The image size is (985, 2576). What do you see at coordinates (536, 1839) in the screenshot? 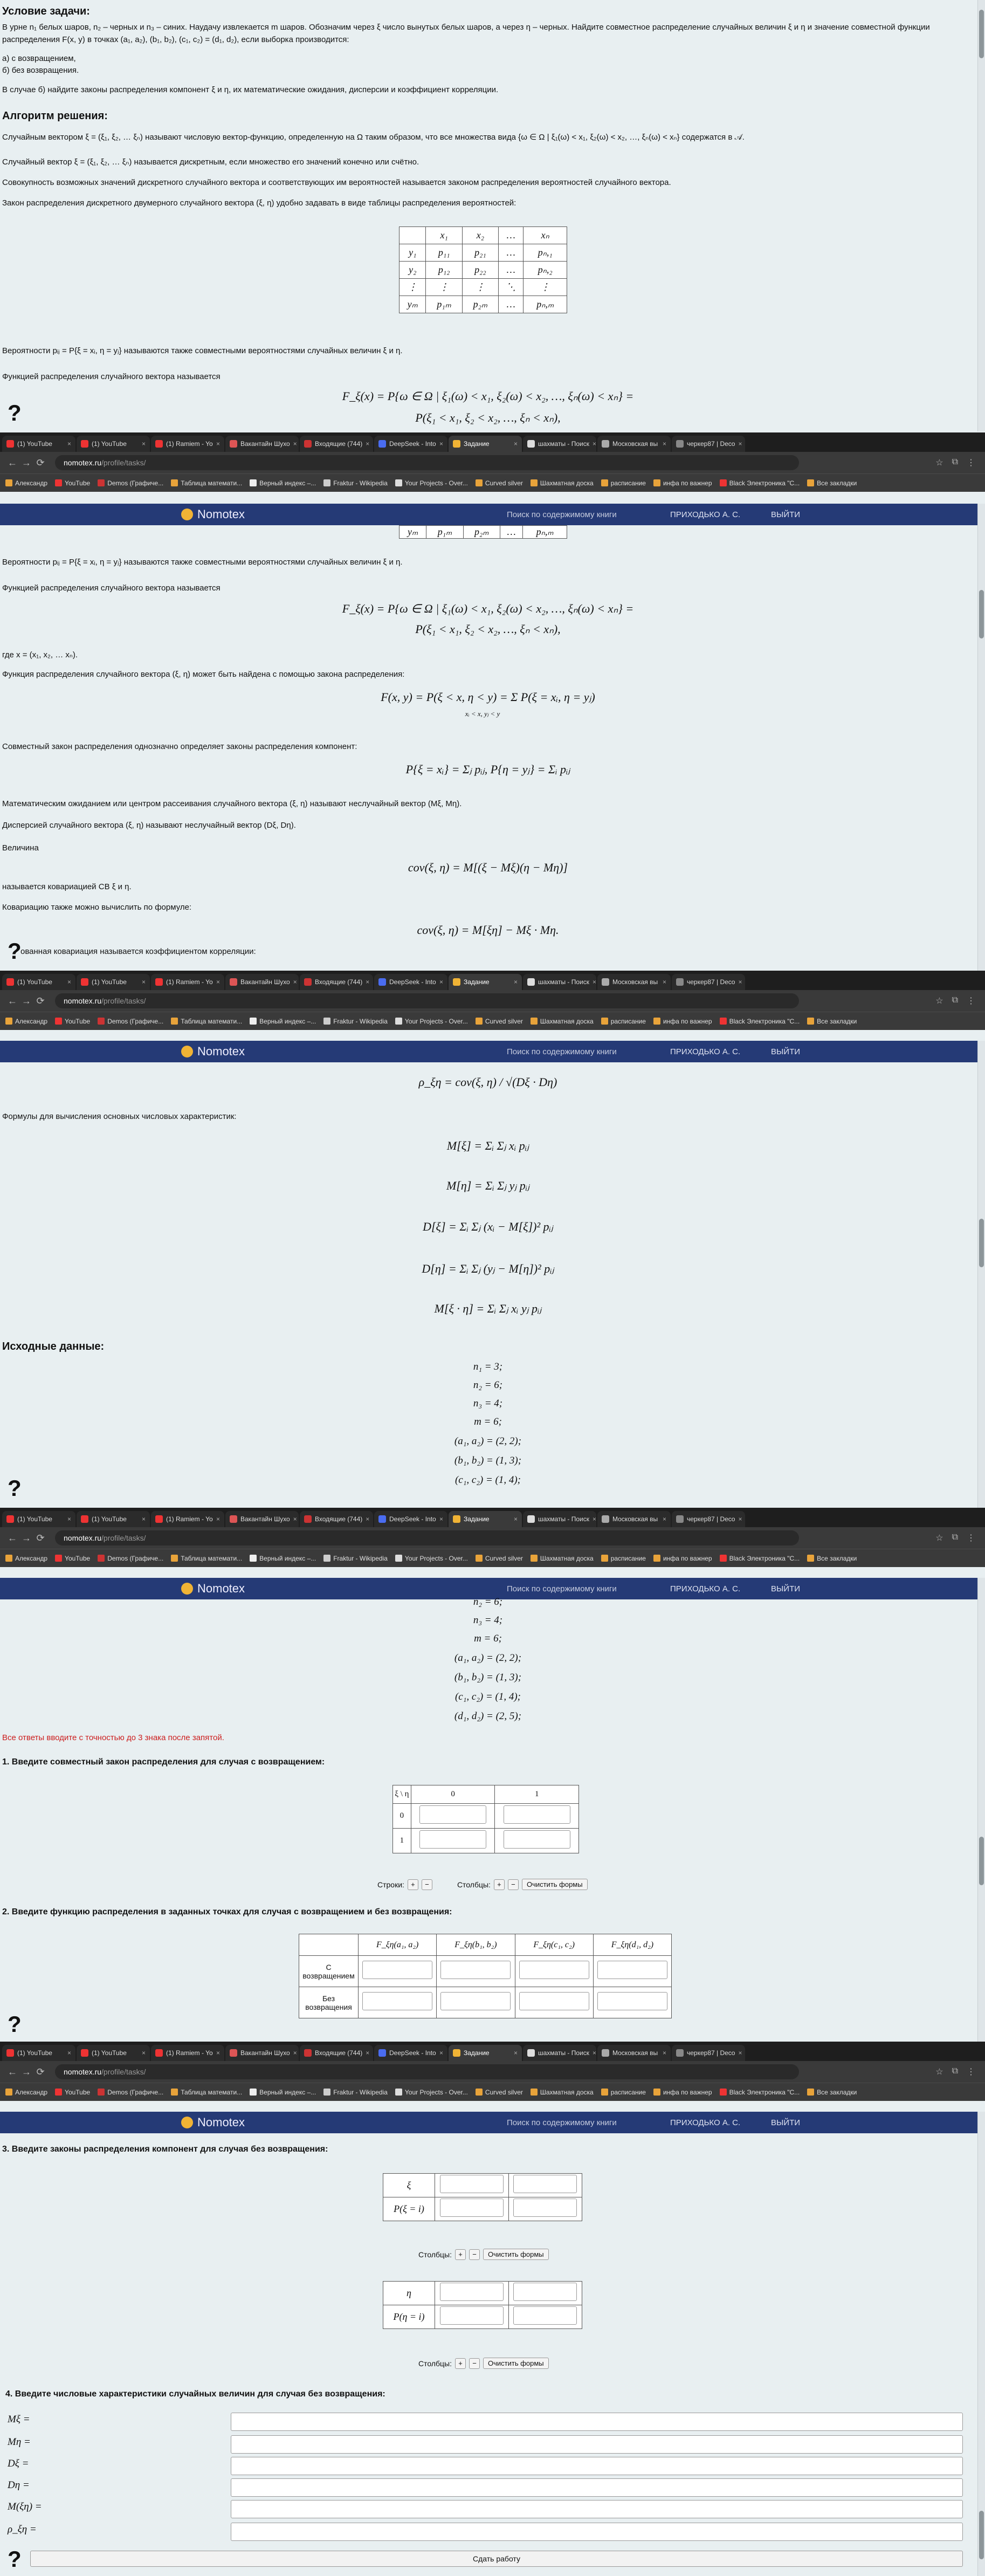
I see `q1-input` at bounding box center [536, 1839].